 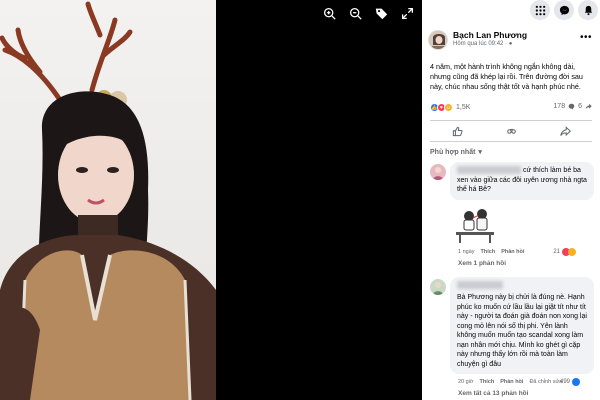 What do you see at coordinates (511, 11) in the screenshot?
I see `top-bar` at bounding box center [511, 11].